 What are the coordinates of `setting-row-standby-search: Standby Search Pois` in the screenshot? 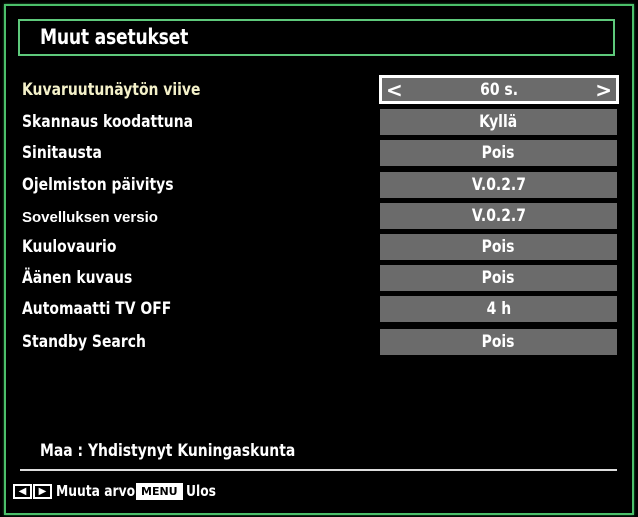 It's located at (320, 343).